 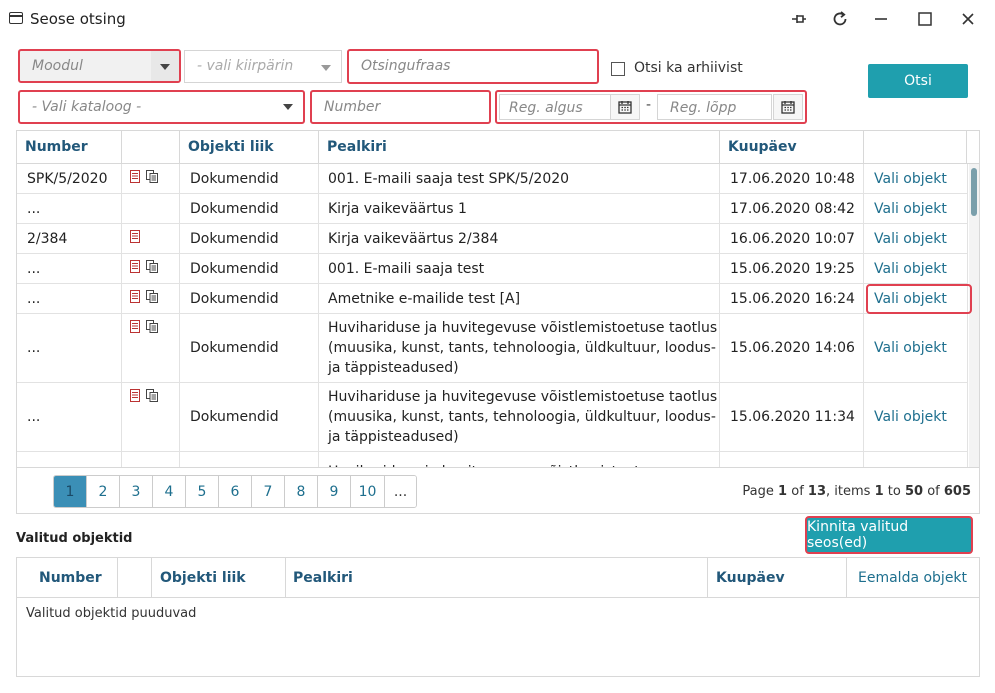 I want to click on selected-section-title: Valitud objektid, so click(x=74, y=538).